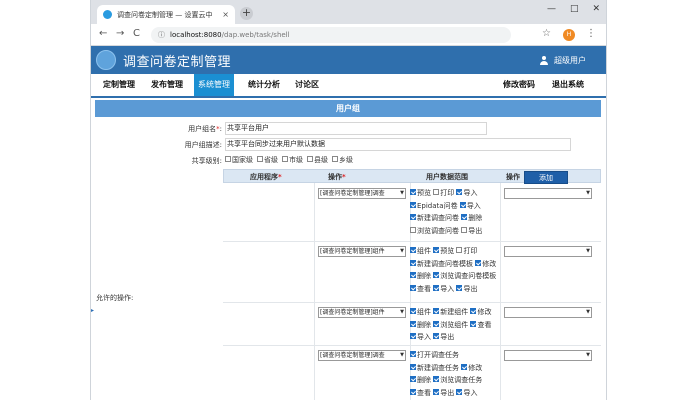 The image size is (700, 400). What do you see at coordinates (166, 14) in the screenshot?
I see `browser-tab: 调查问卷定制管理 — 设置云中 ×` at bounding box center [166, 14].